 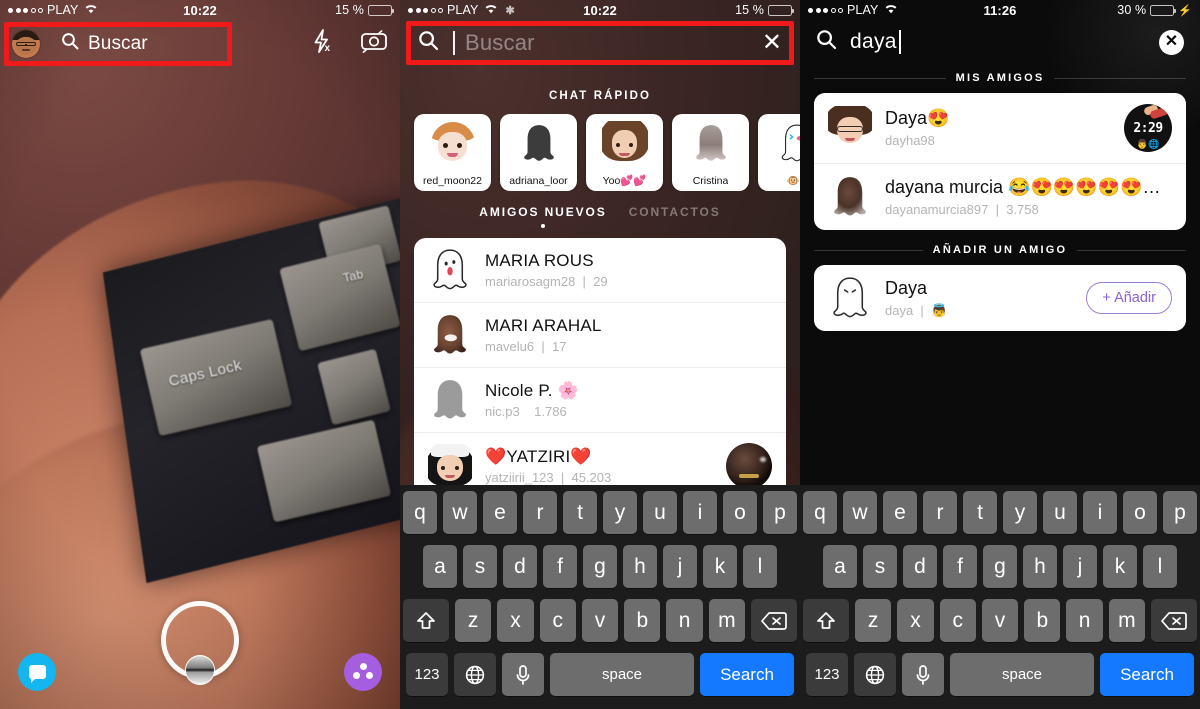 I want to click on tab-amigos-nuevos: AMIGOS NUEVOS, so click(x=542, y=216).